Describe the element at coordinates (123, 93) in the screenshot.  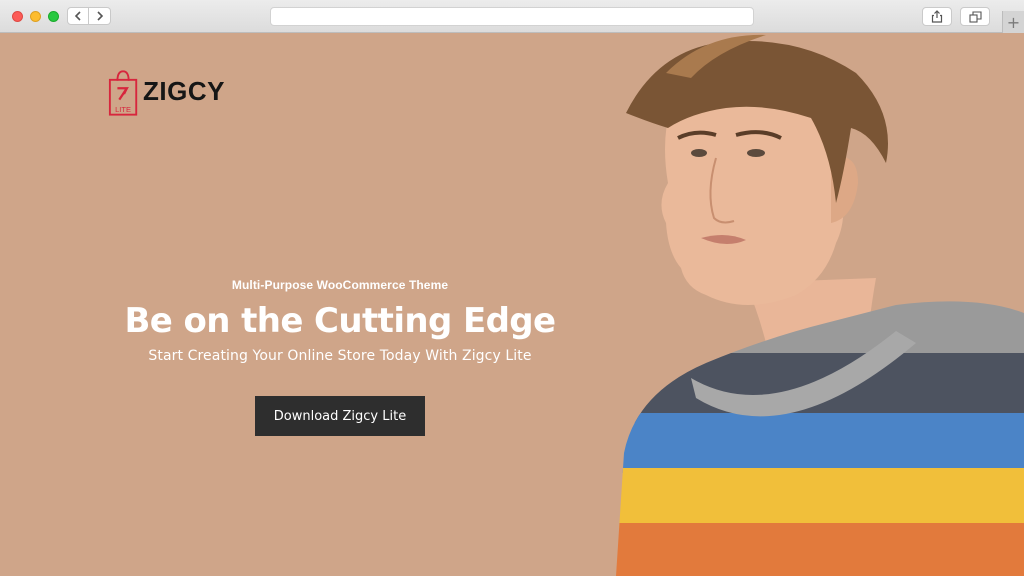
I see `shopping-bag-icon: LITE` at that location.